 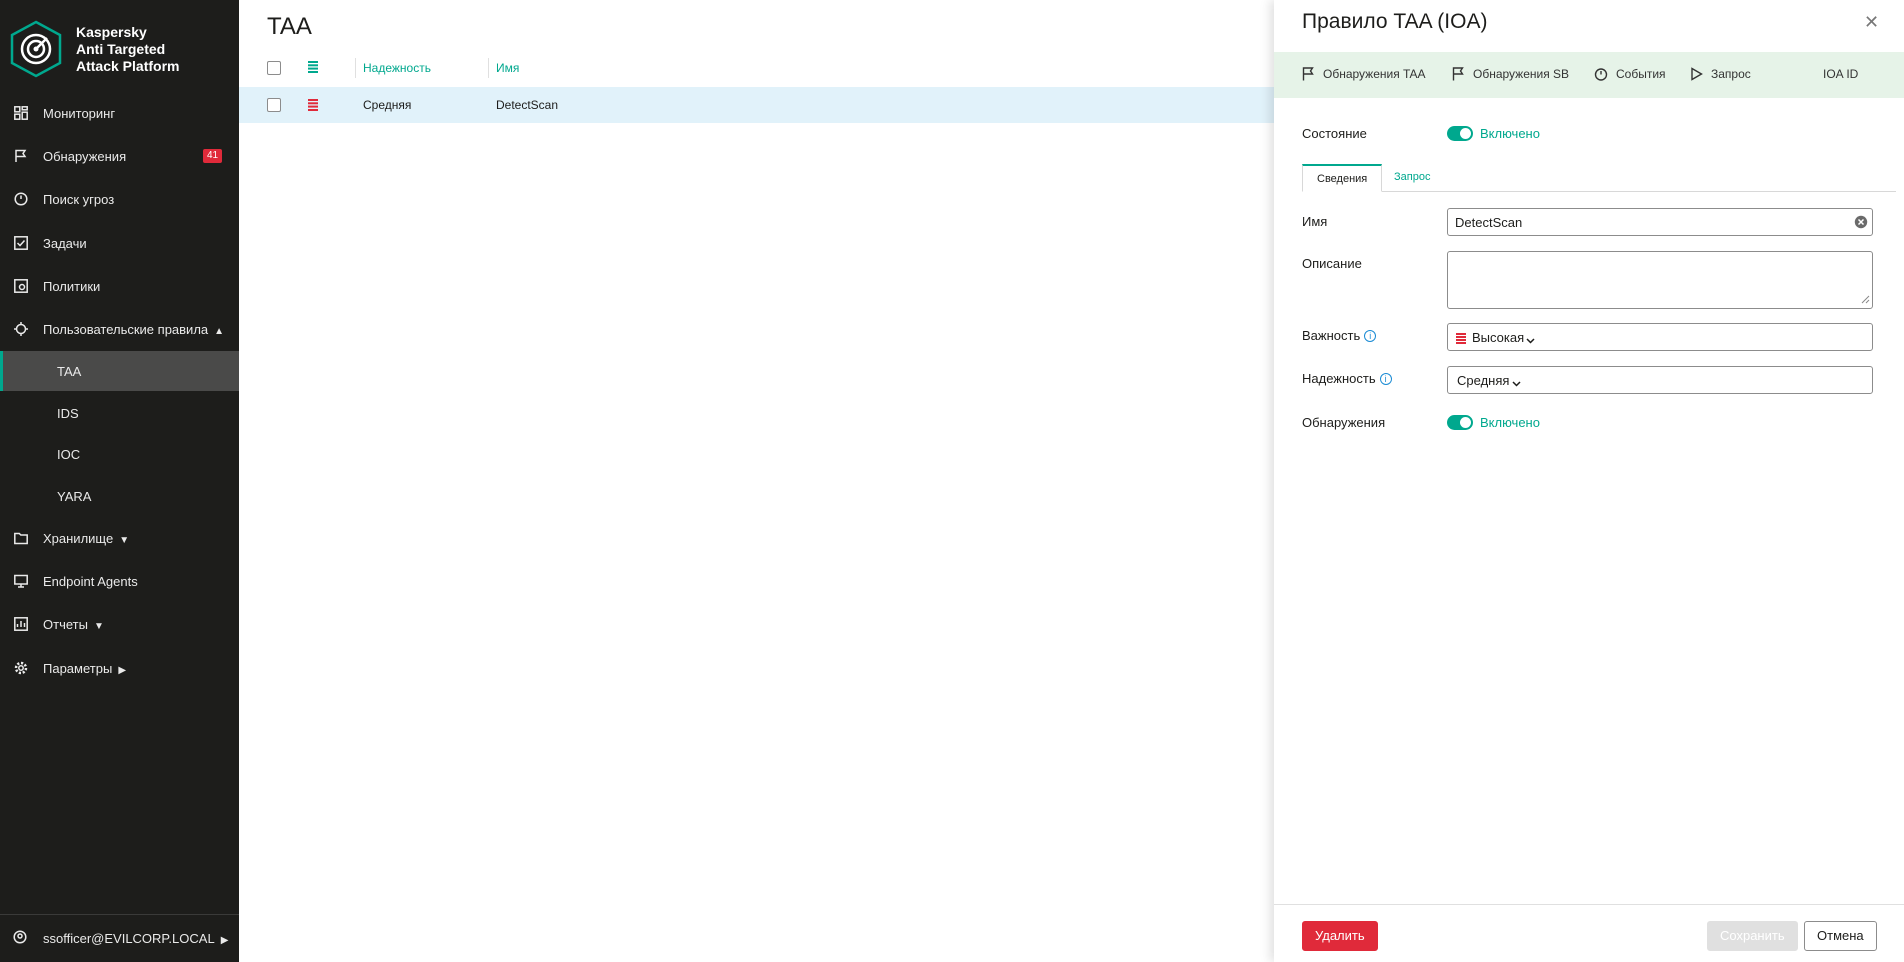 What do you see at coordinates (1460, 422) in the screenshot?
I see `detections-toggle` at bounding box center [1460, 422].